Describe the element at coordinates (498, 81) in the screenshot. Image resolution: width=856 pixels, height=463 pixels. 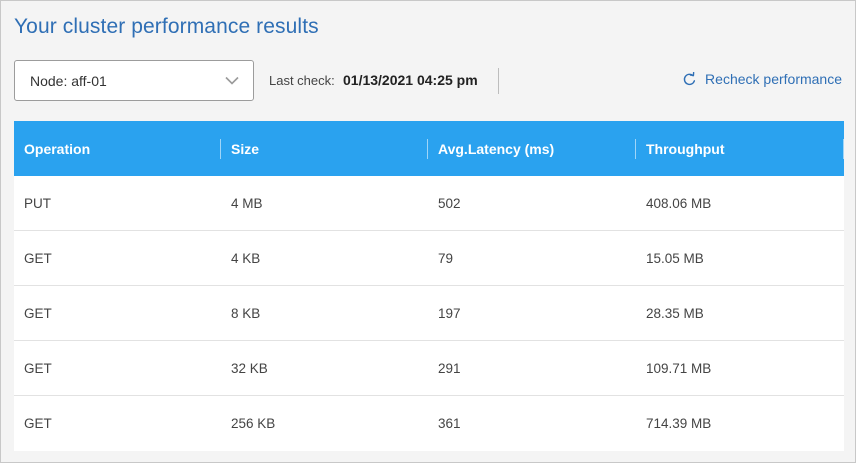
I see `divider` at that location.